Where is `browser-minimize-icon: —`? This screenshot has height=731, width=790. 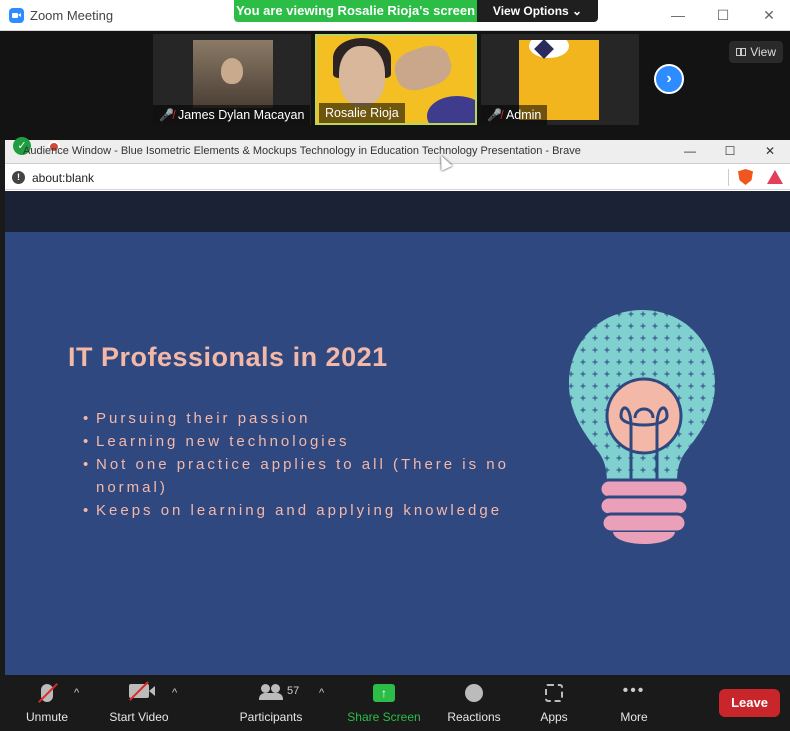
browser-minimize-icon: — is located at coordinates (690, 151).